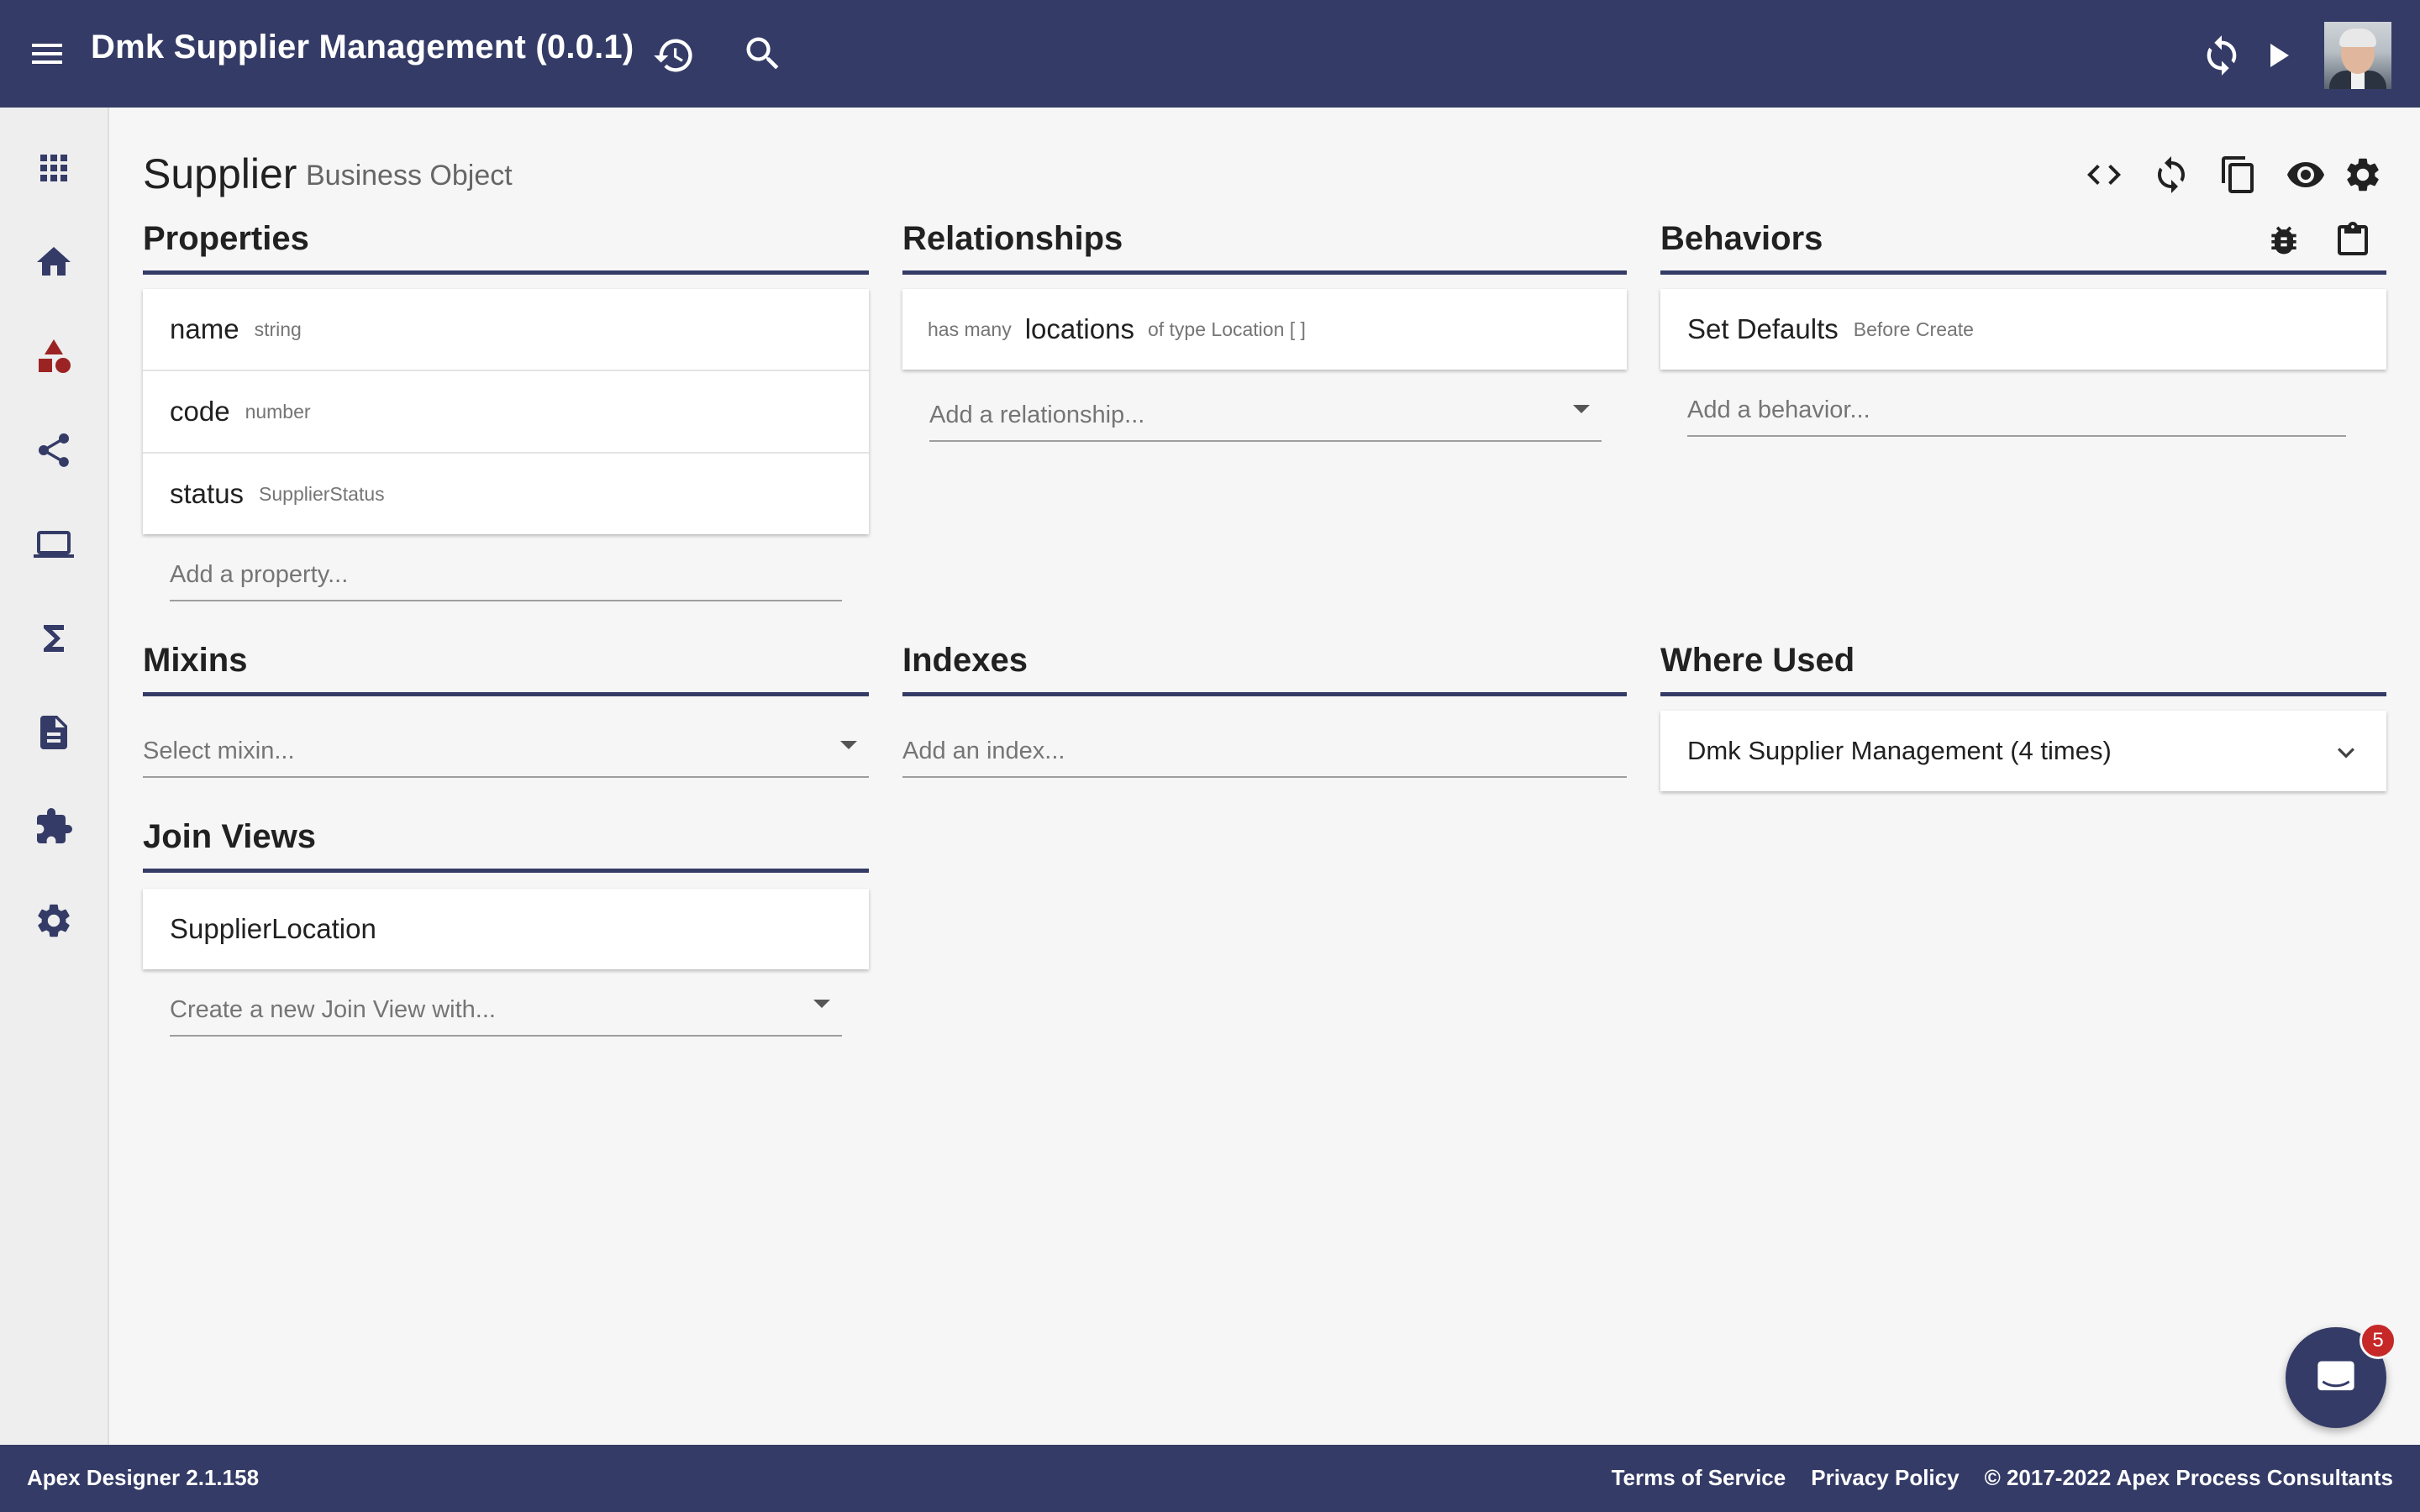  What do you see at coordinates (1013, 238) in the screenshot?
I see `relationships-heading: Relationships` at bounding box center [1013, 238].